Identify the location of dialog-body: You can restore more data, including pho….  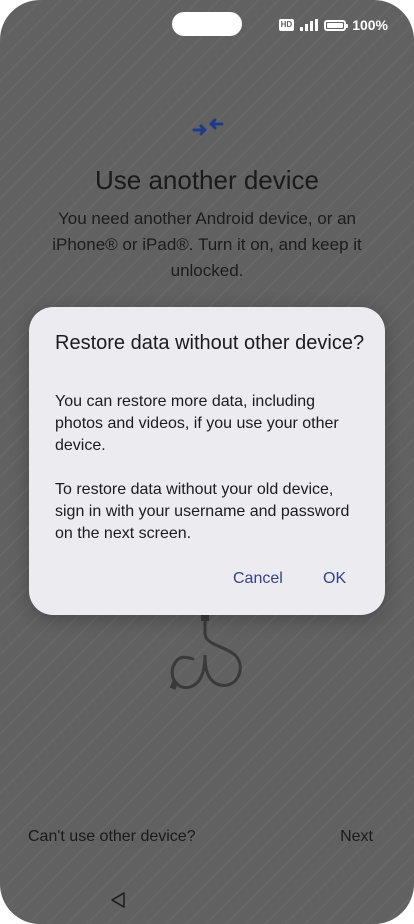
(210, 479).